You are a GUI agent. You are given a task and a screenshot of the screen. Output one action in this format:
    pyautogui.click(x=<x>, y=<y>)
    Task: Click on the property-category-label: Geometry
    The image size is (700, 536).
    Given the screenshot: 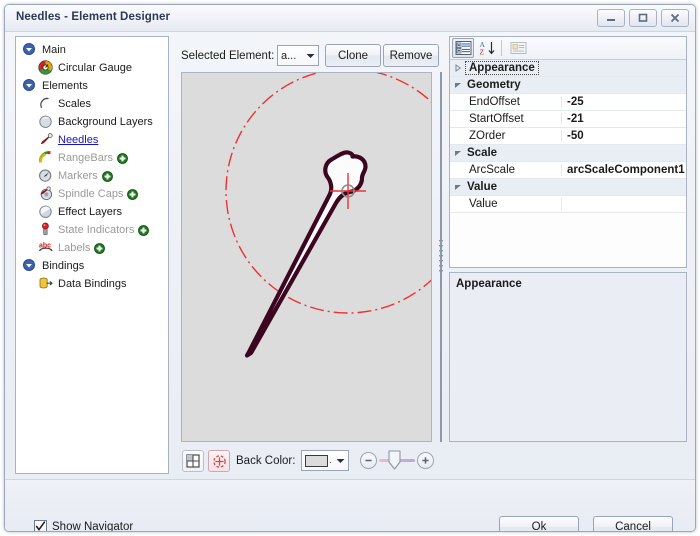 What is the action you would take?
    pyautogui.click(x=494, y=85)
    